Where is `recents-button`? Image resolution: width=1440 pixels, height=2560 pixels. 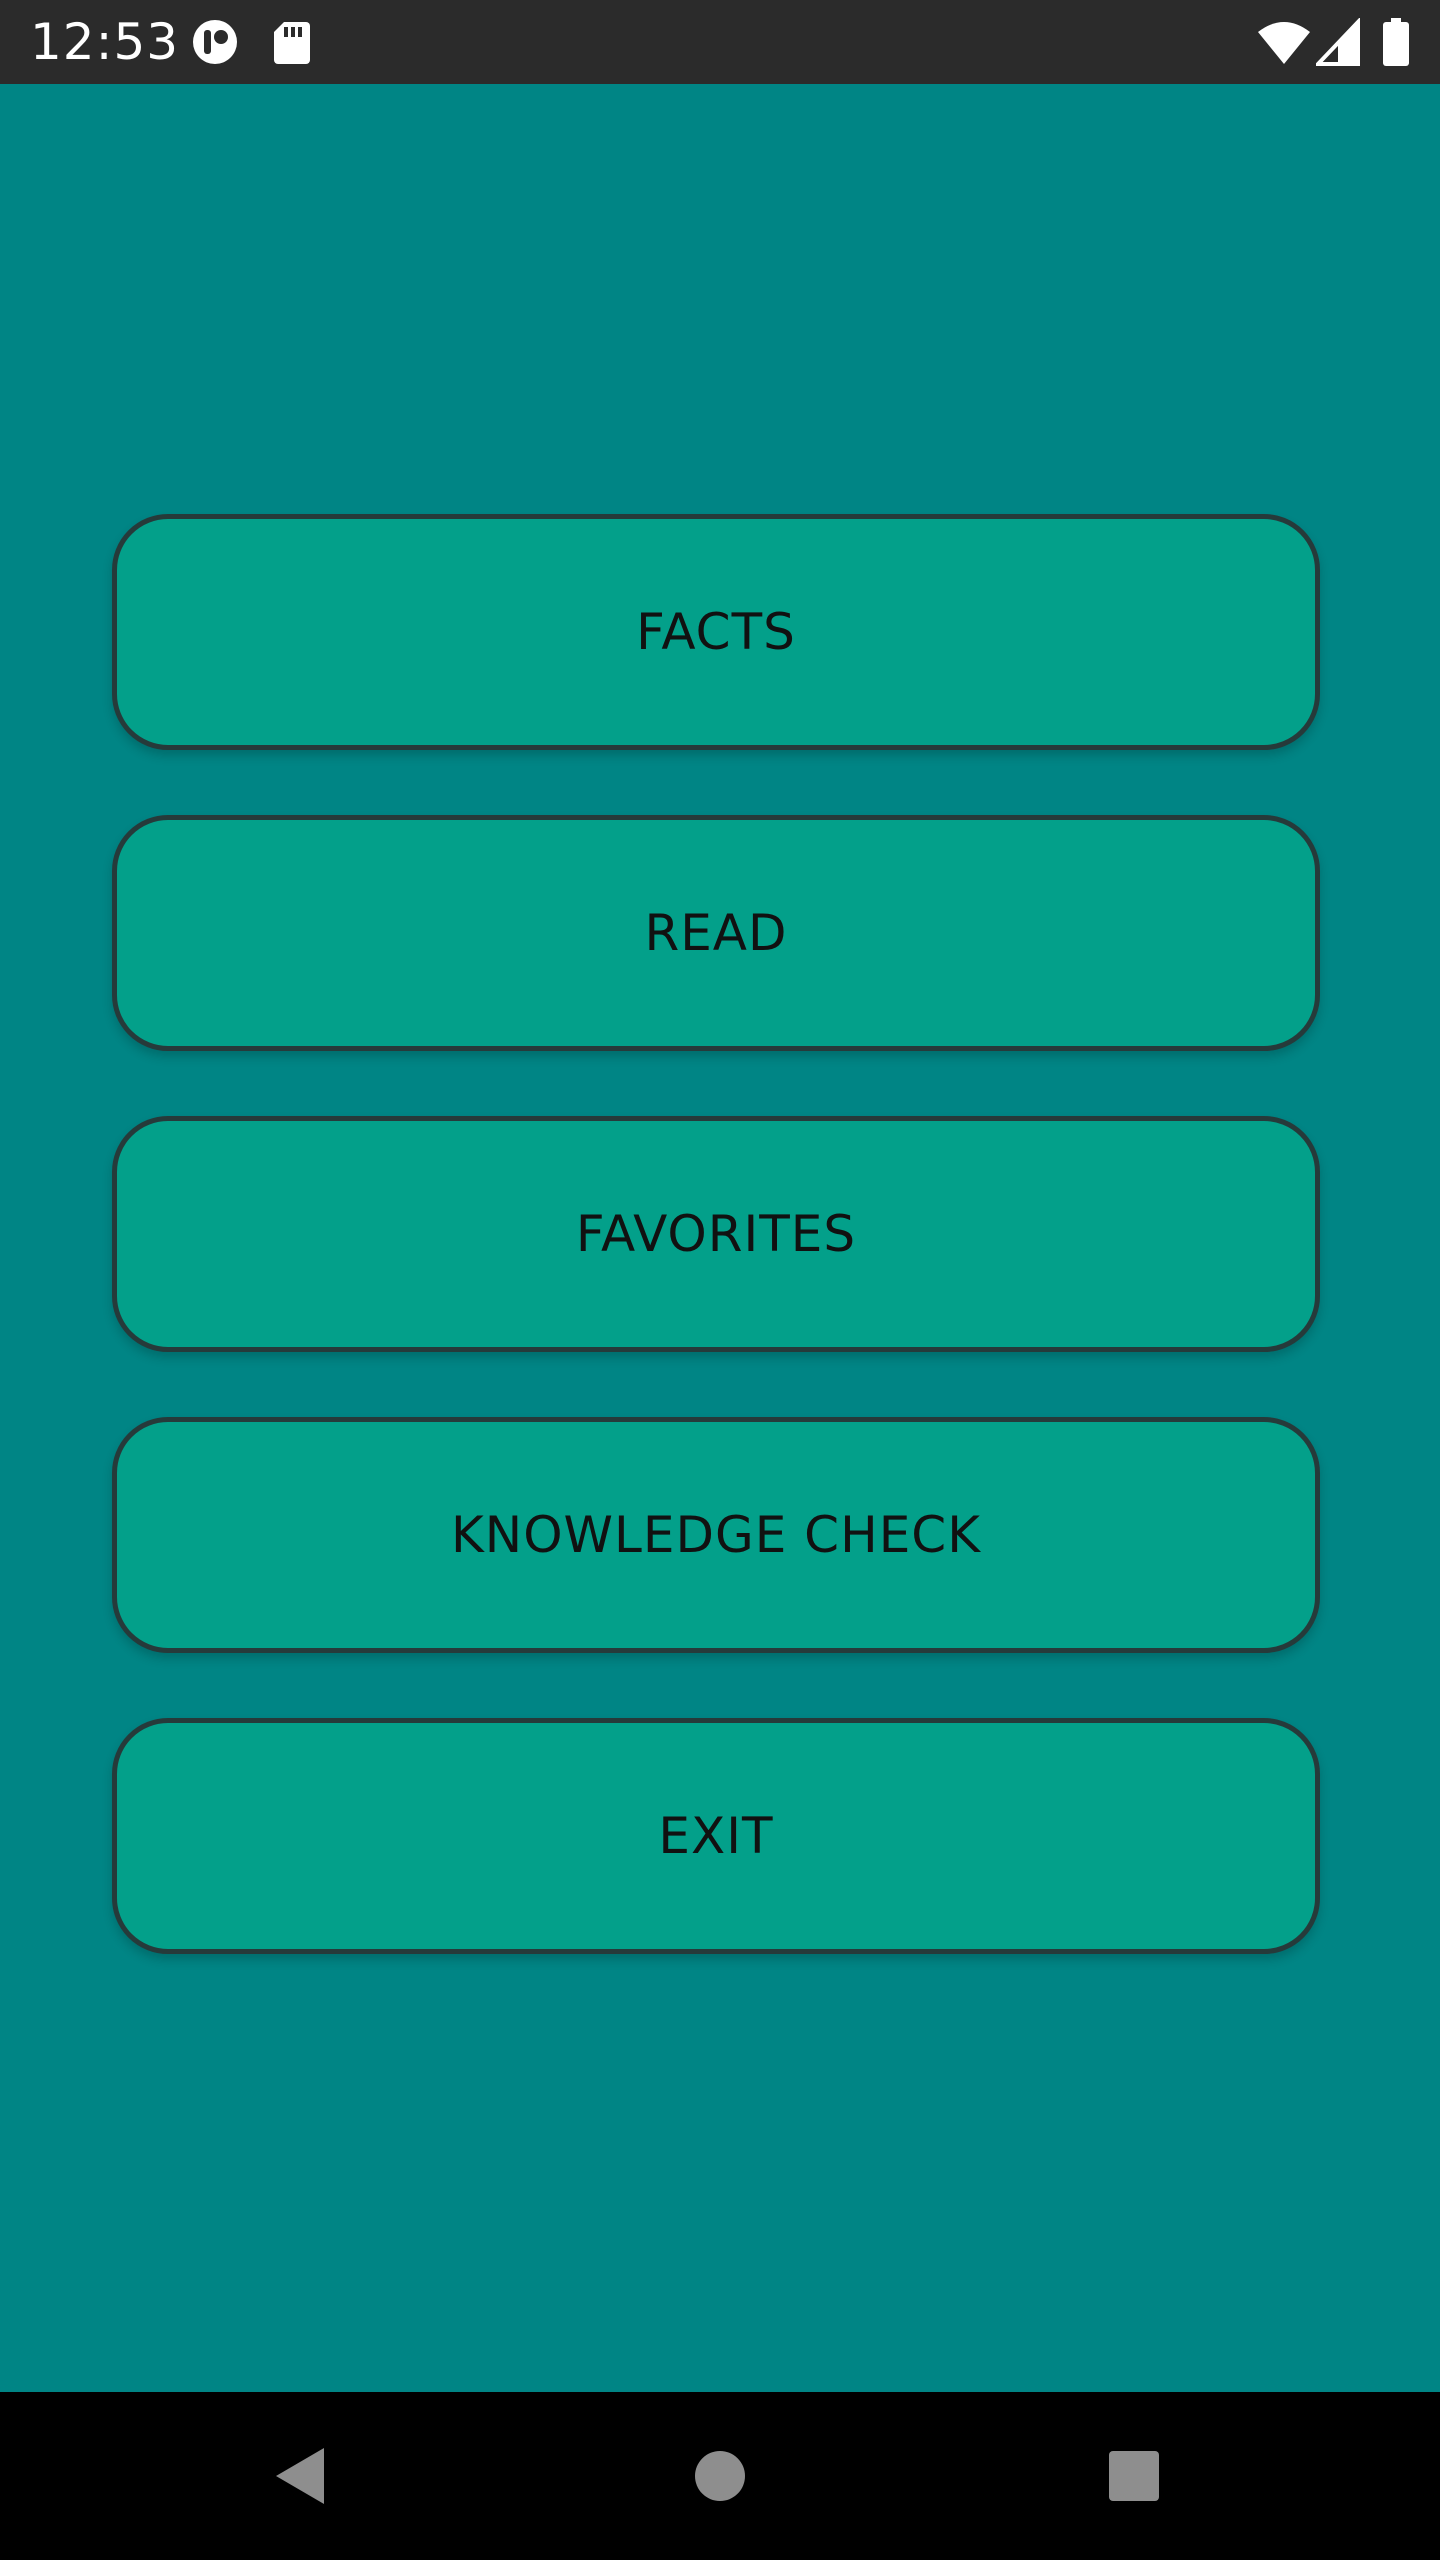 recents-button is located at coordinates (1134, 2476).